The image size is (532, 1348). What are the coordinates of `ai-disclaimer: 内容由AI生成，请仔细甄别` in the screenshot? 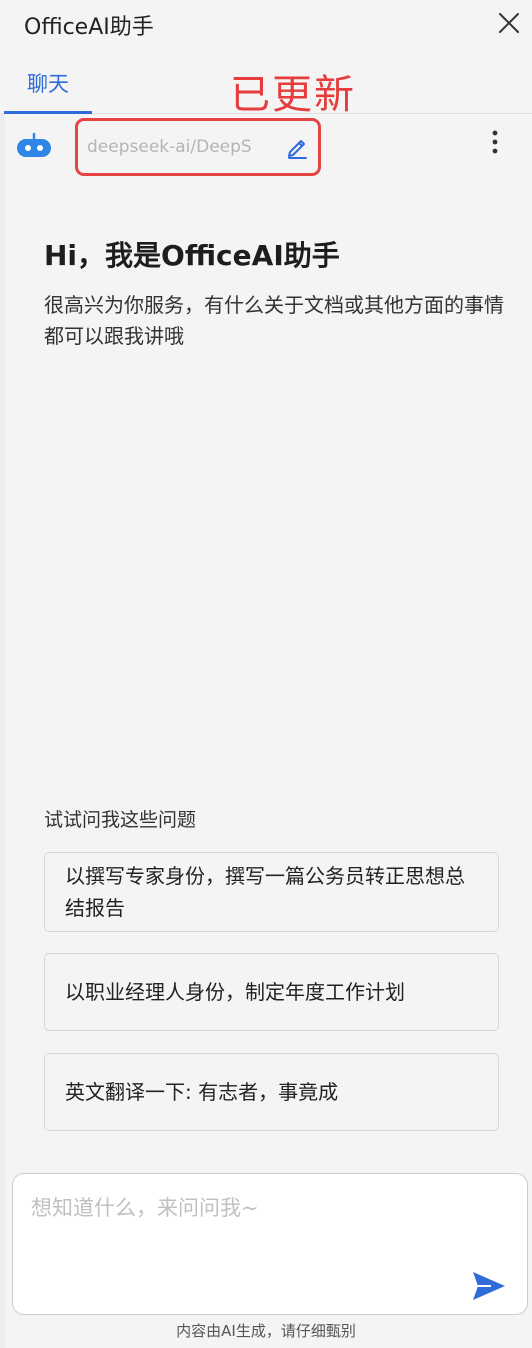 It's located at (266, 1331).